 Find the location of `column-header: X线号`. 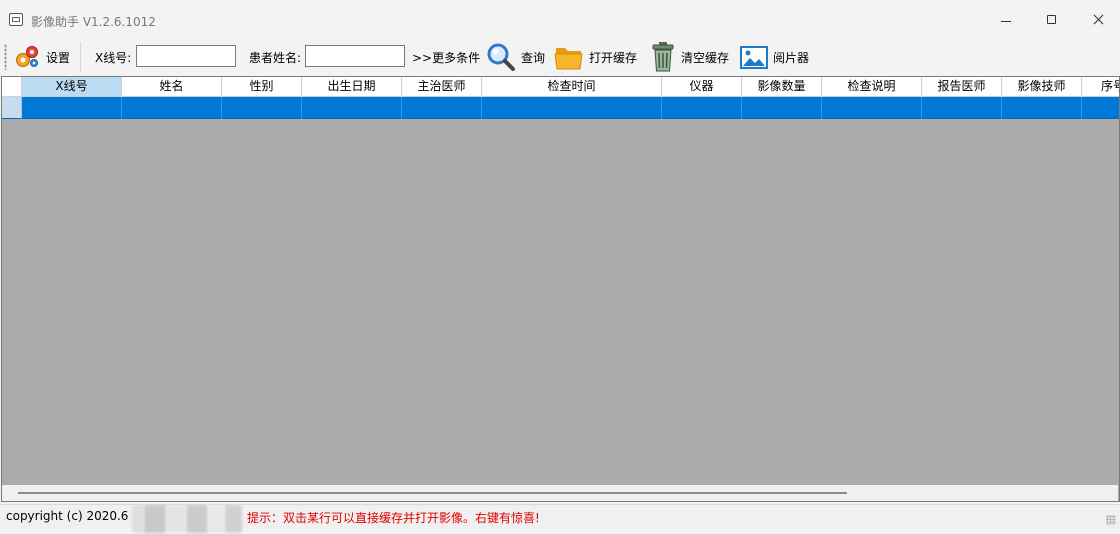

column-header: X线号 is located at coordinates (72, 87).